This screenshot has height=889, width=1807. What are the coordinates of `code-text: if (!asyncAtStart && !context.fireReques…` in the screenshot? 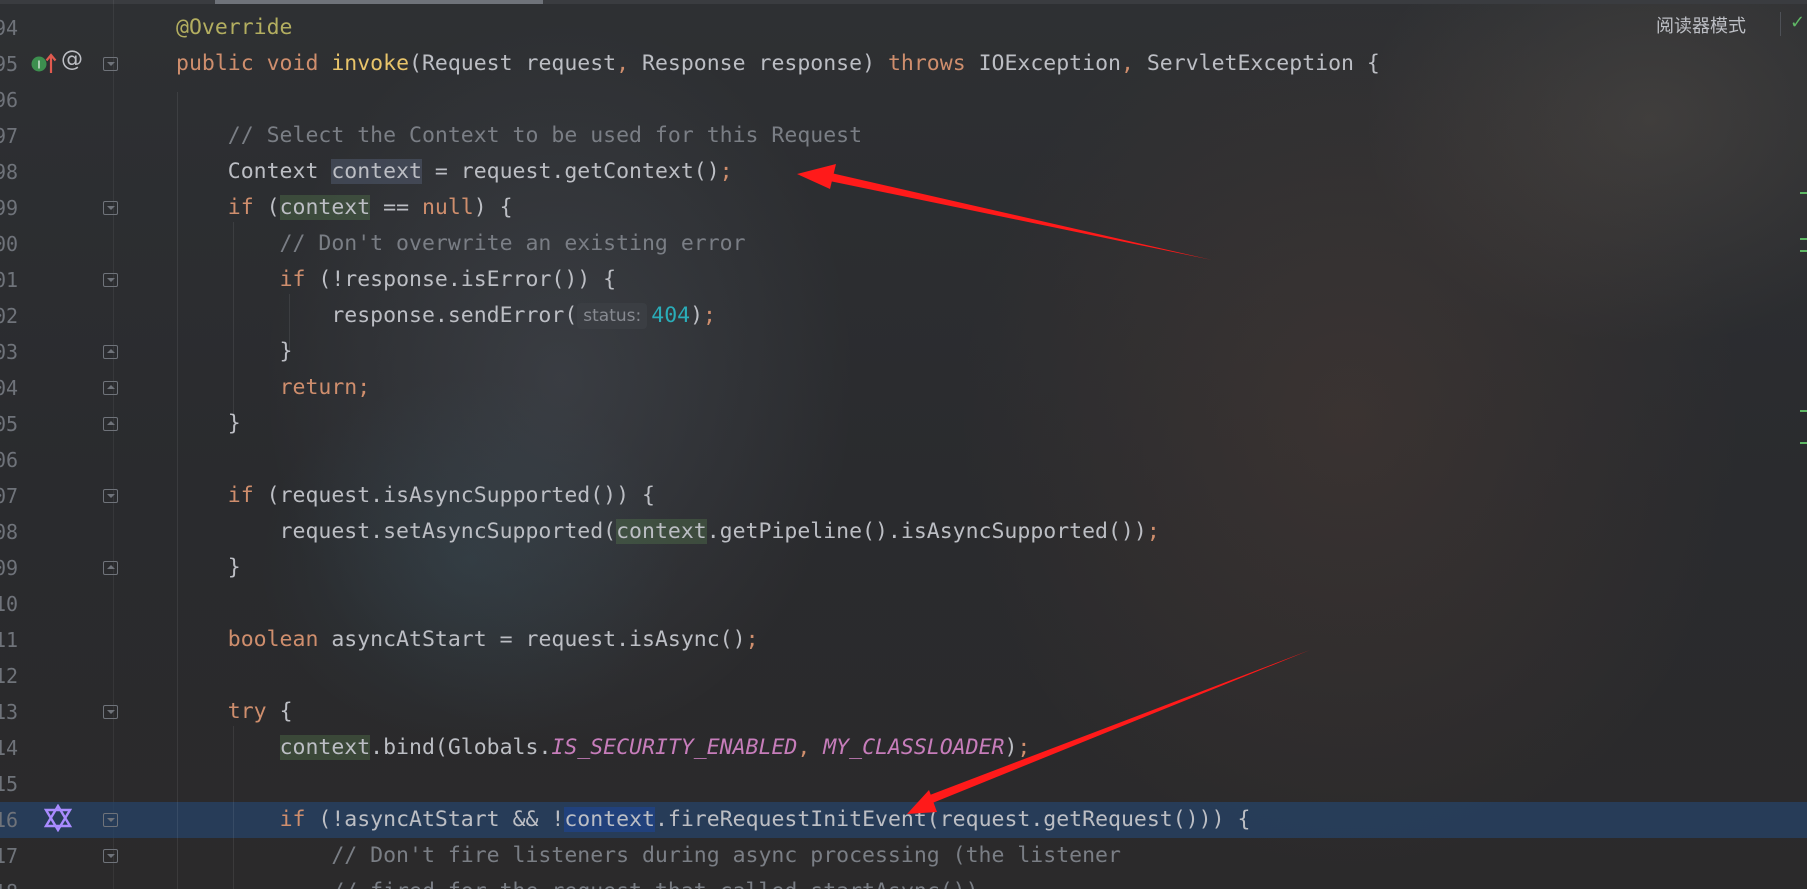 It's located at (713, 820).